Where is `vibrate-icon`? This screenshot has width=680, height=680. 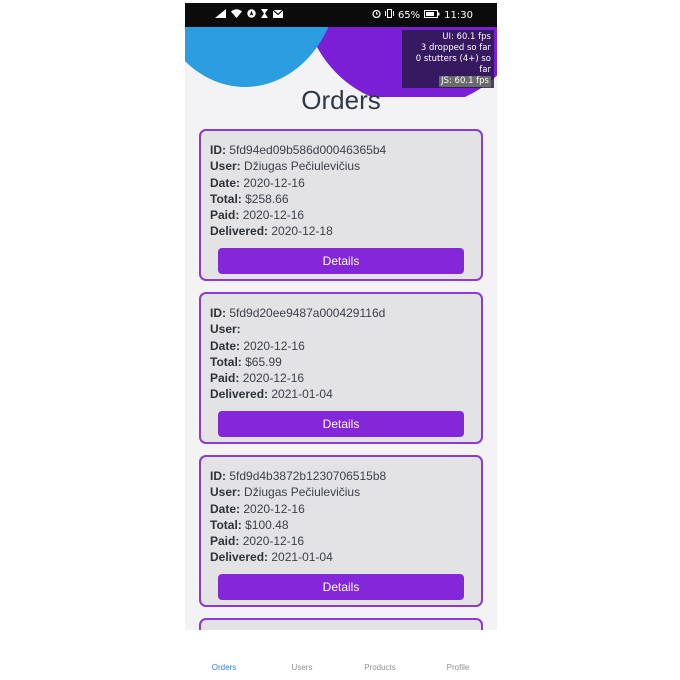 vibrate-icon is located at coordinates (389, 15).